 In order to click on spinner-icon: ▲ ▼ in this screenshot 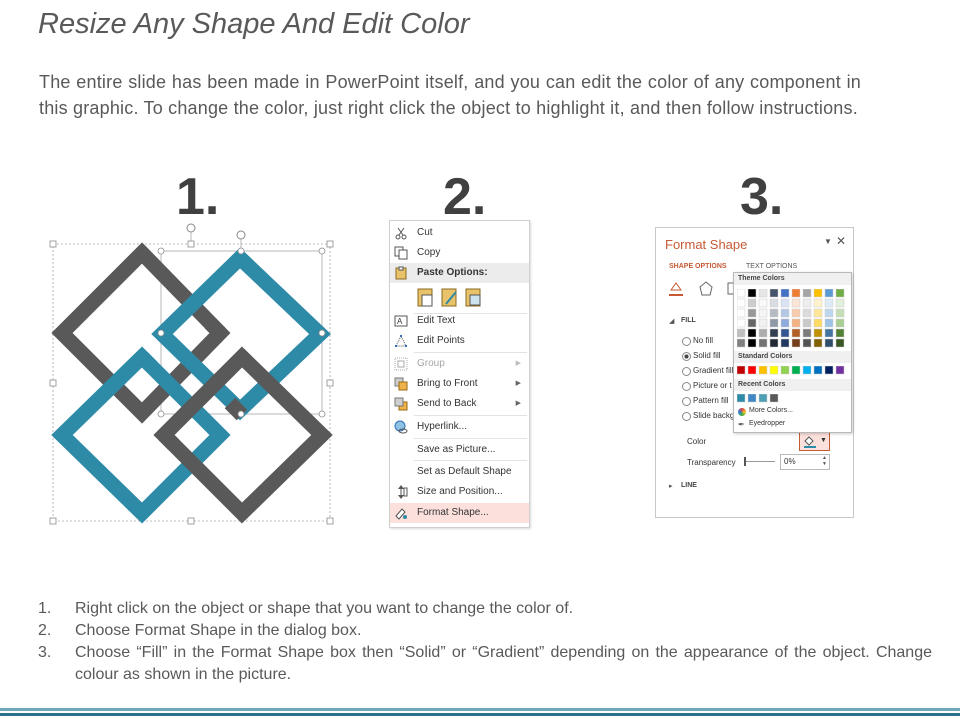, I will do `click(824, 461)`.